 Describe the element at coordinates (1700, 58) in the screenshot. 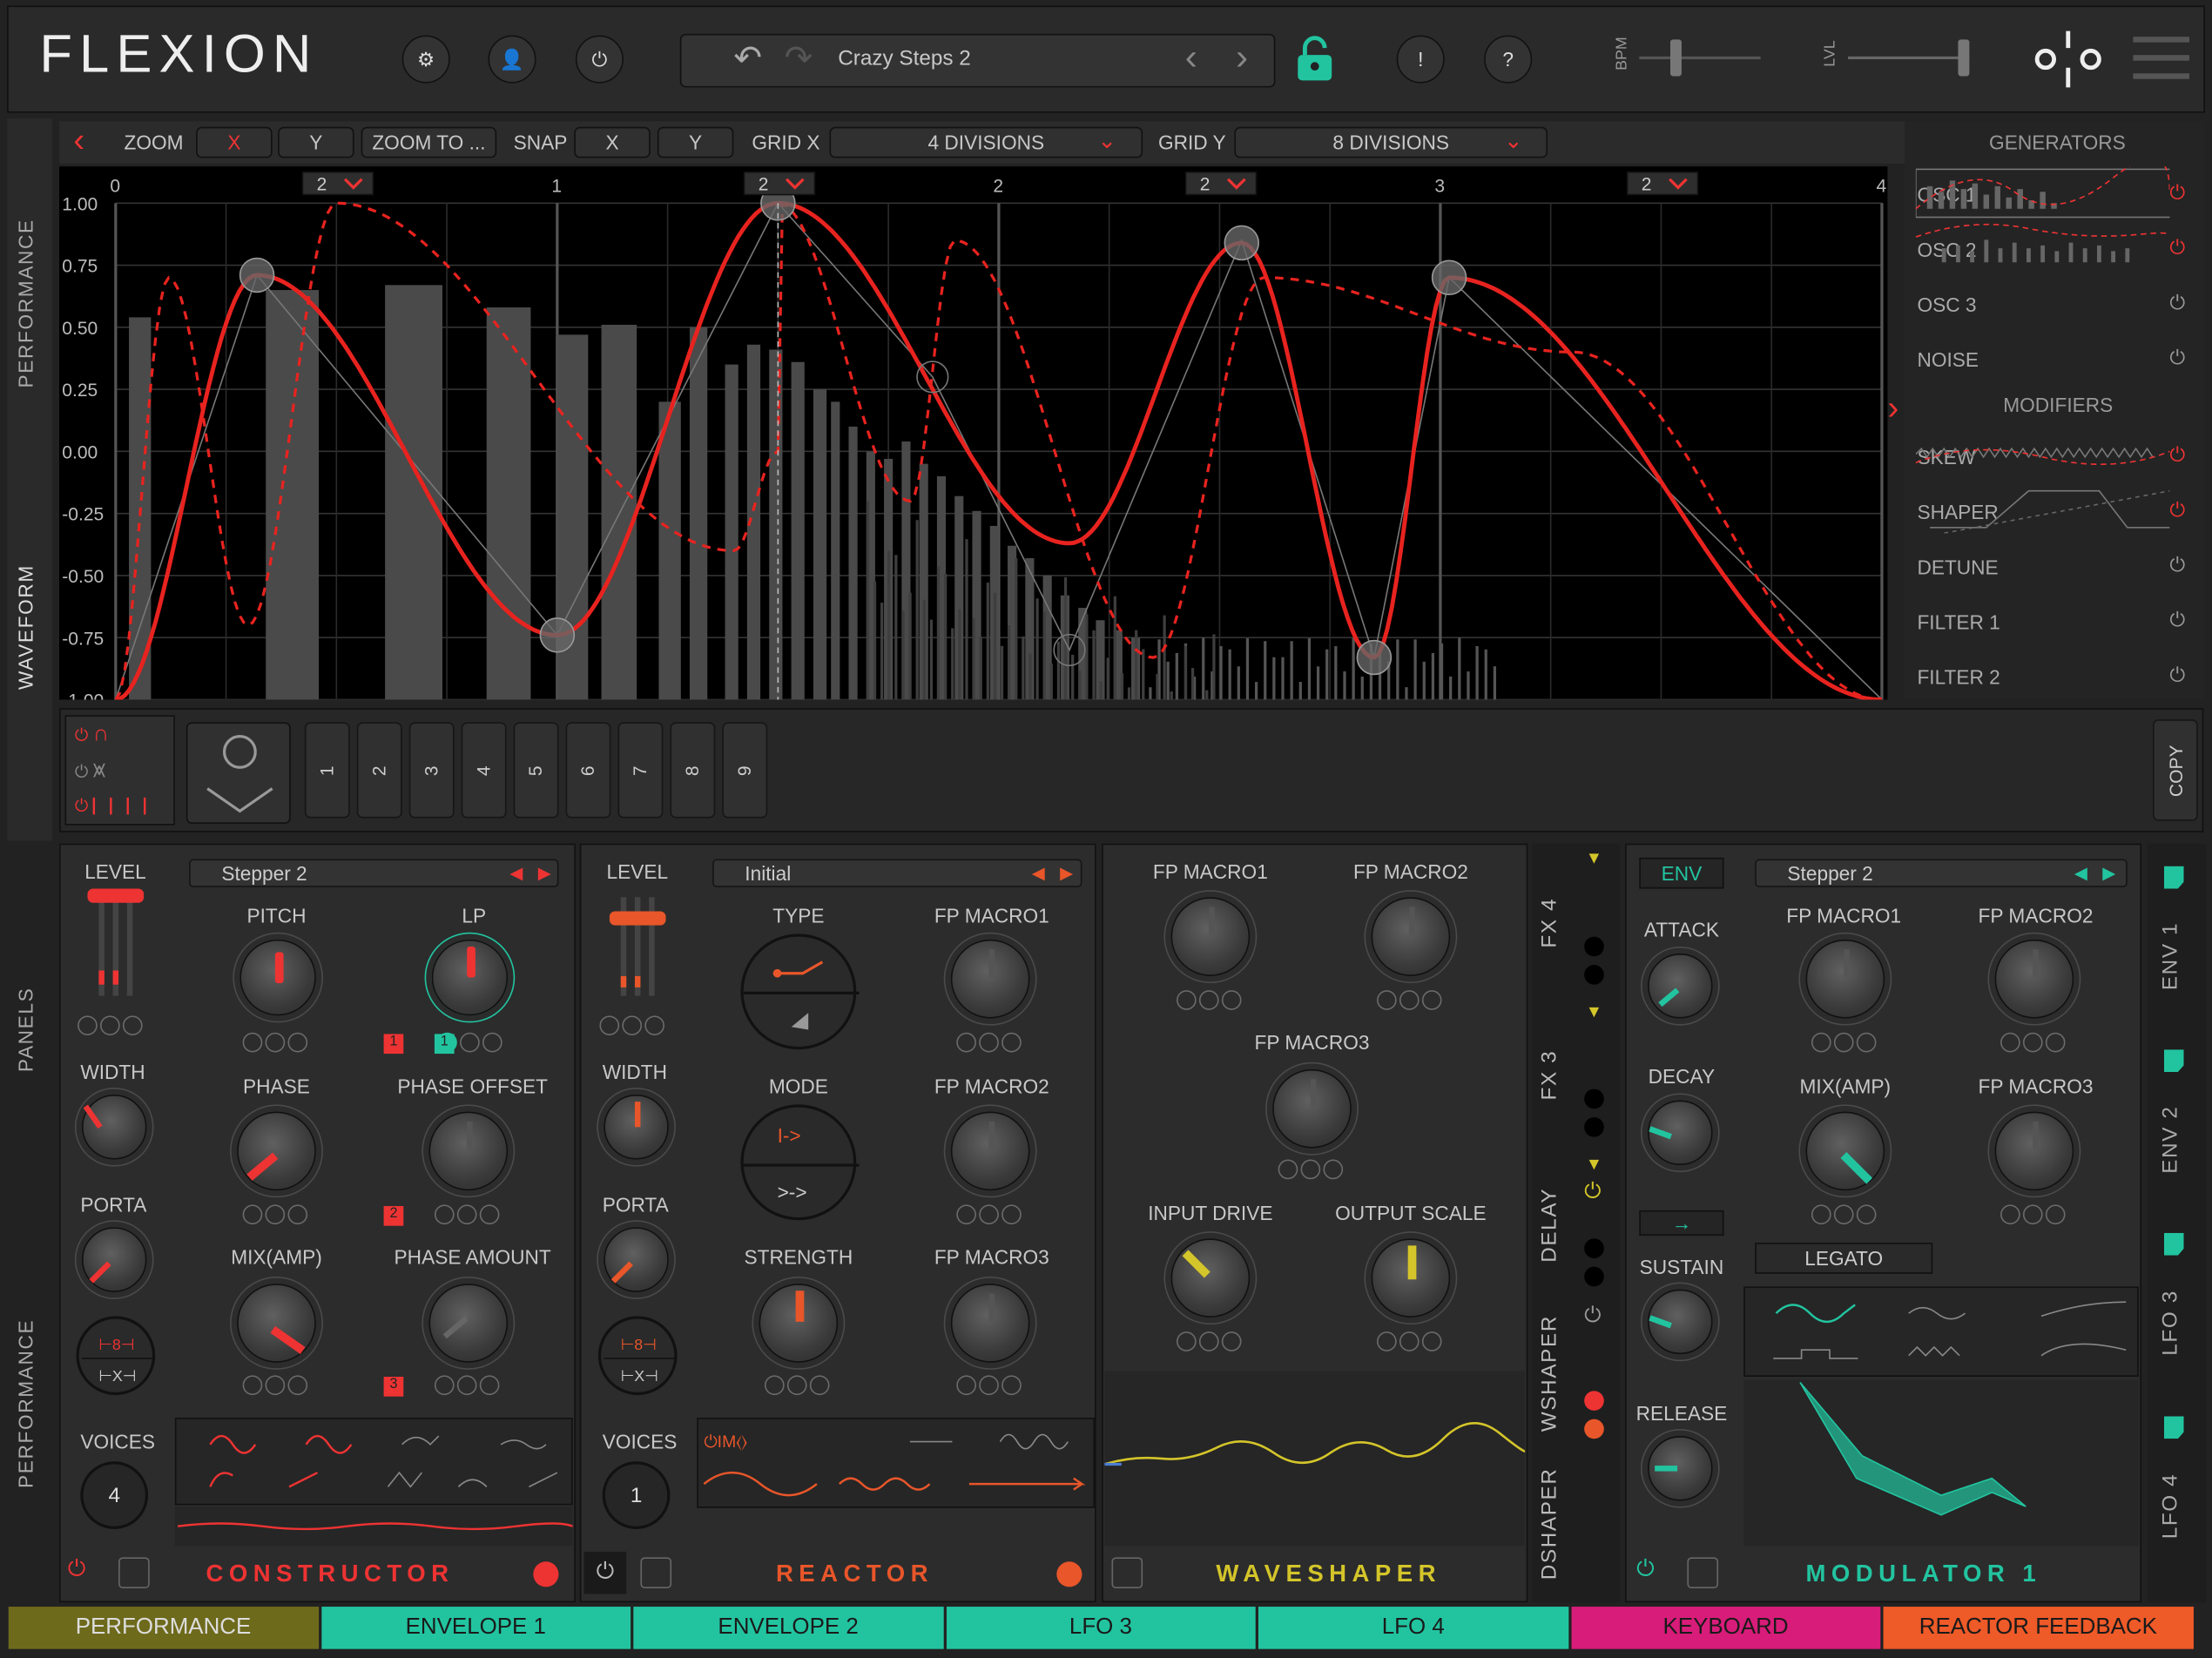

I see `bpm-slider` at that location.